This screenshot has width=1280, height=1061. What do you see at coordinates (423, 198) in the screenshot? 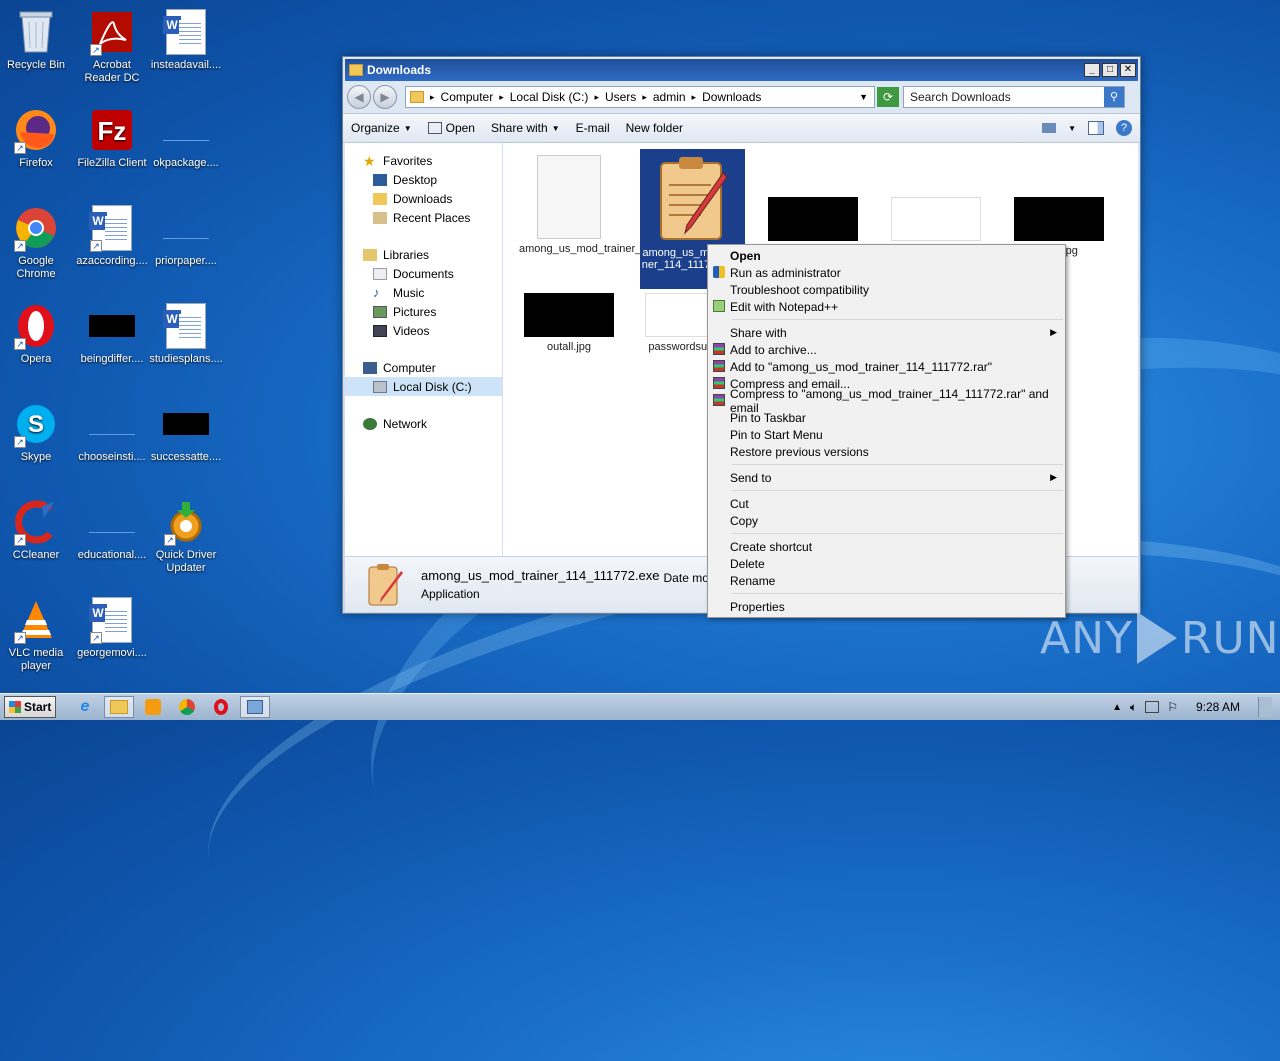
I see `nav-downloads: Downloads` at bounding box center [423, 198].